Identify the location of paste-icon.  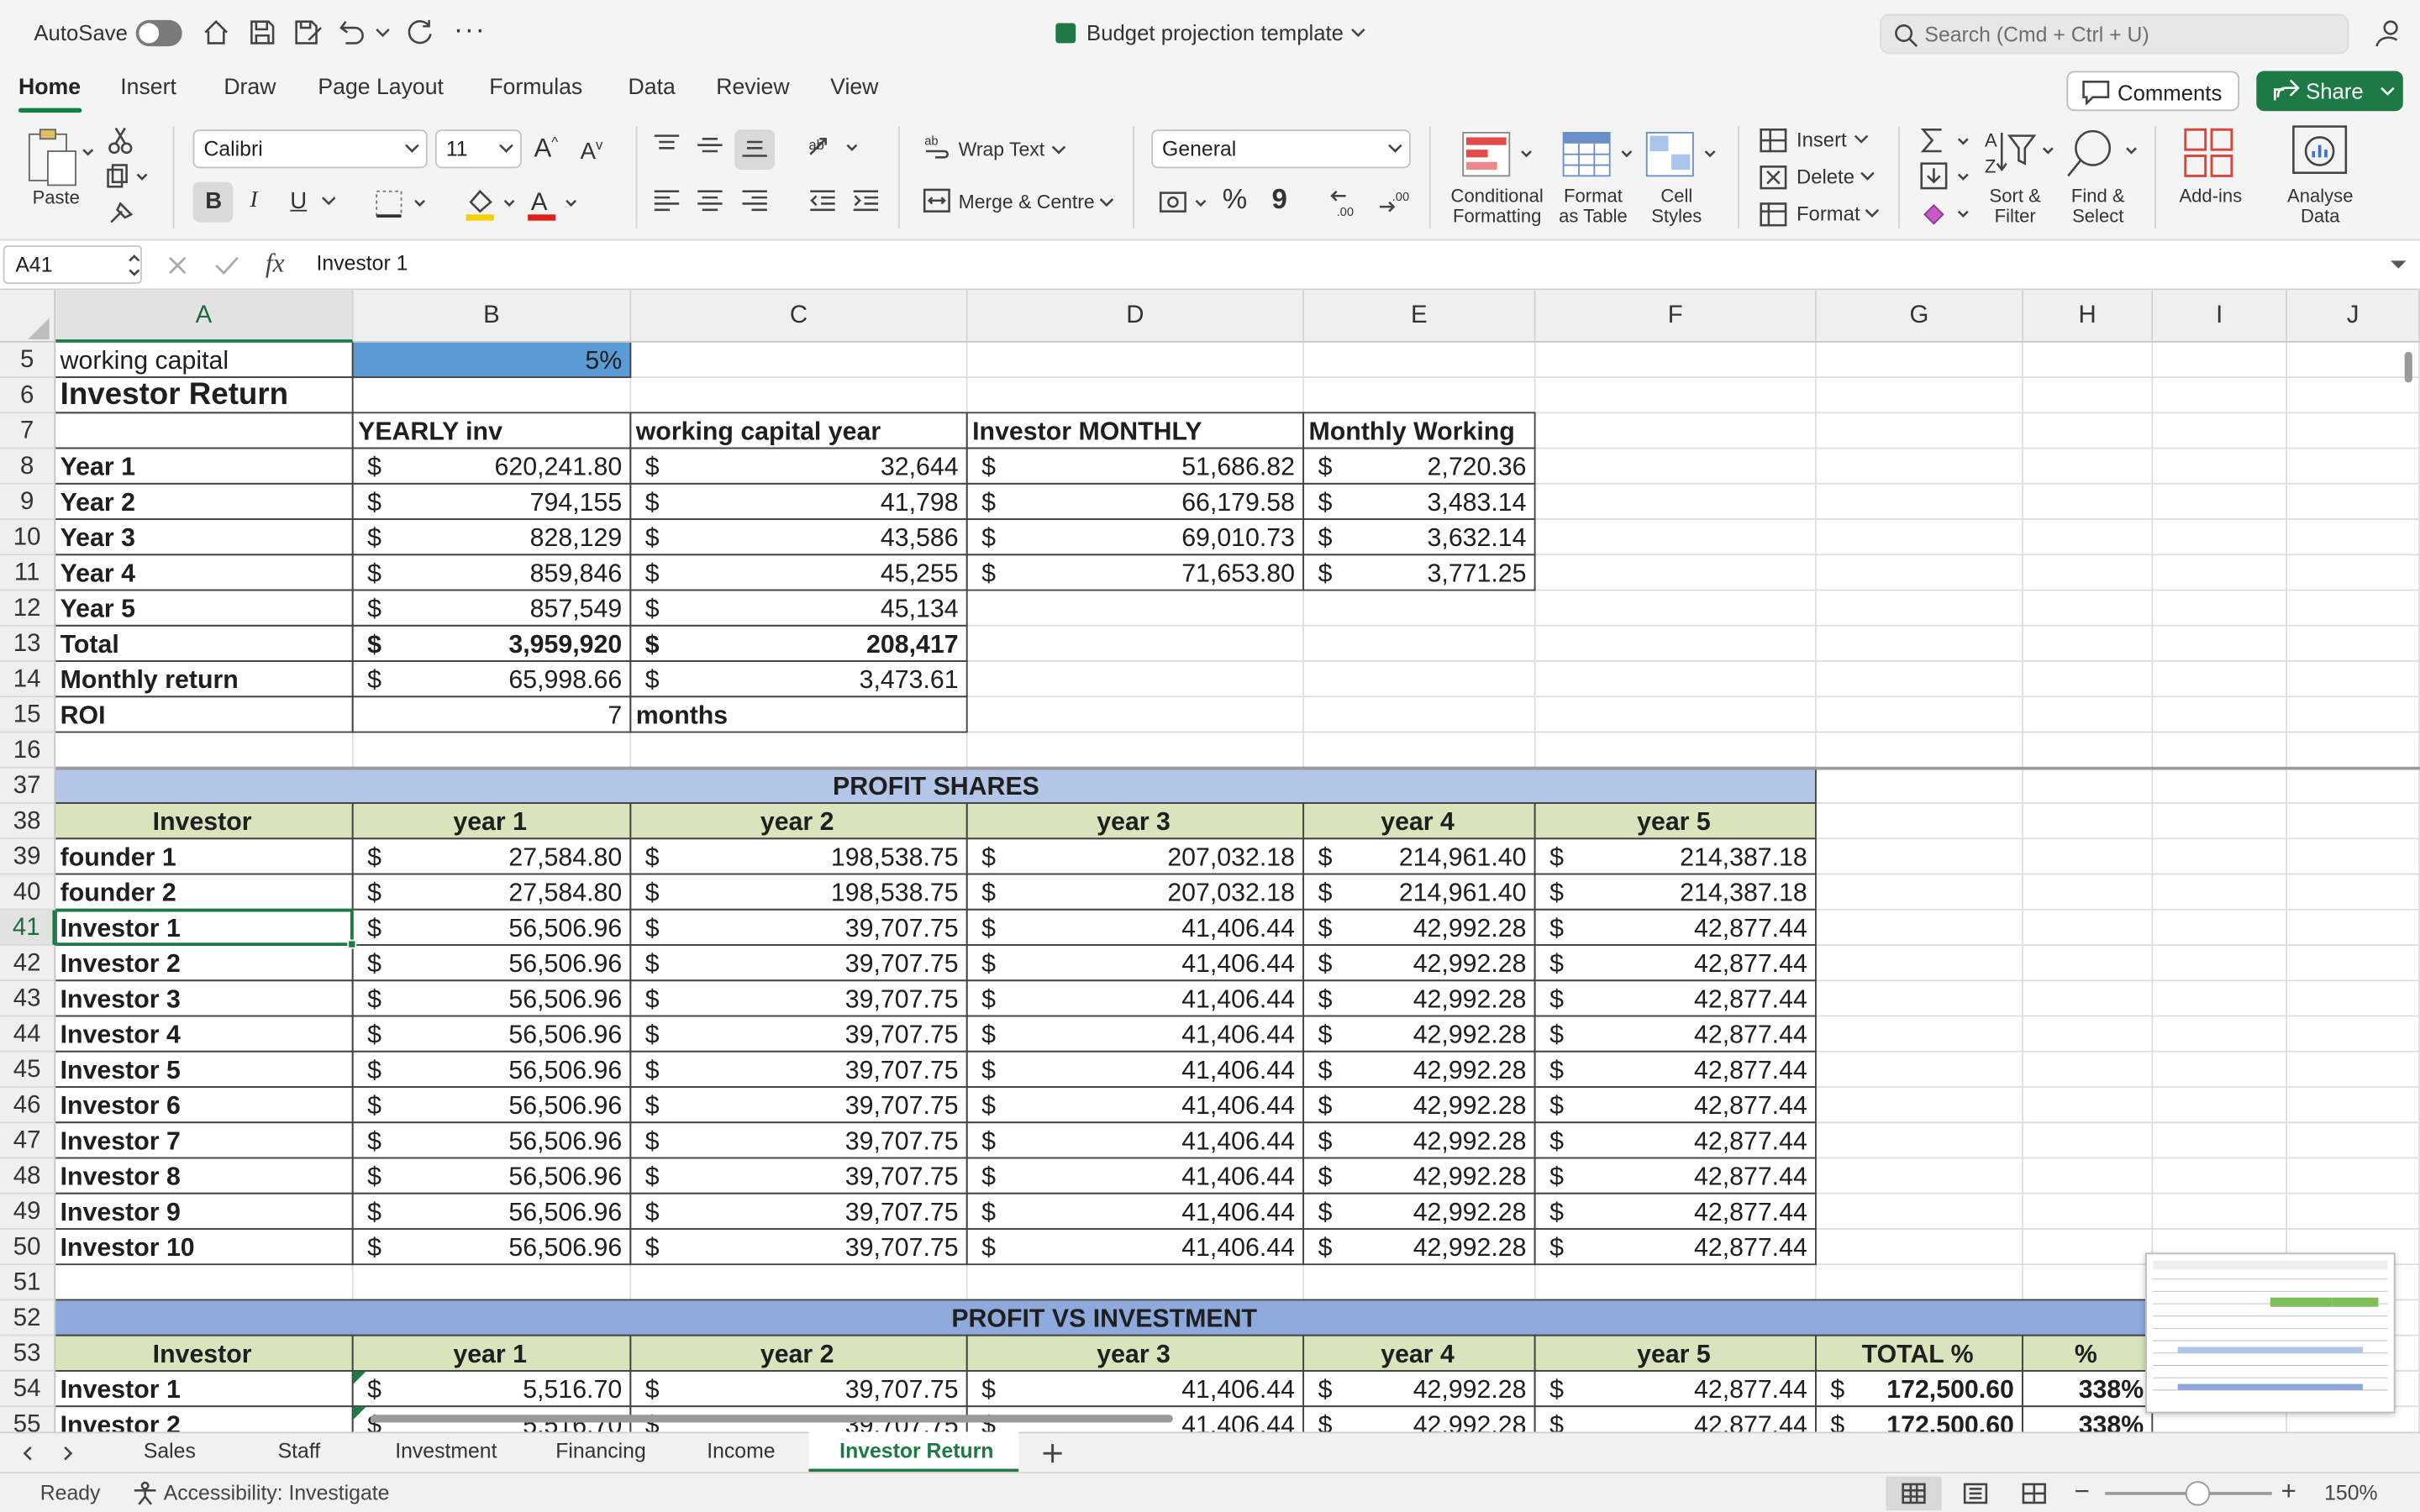
(53, 157).